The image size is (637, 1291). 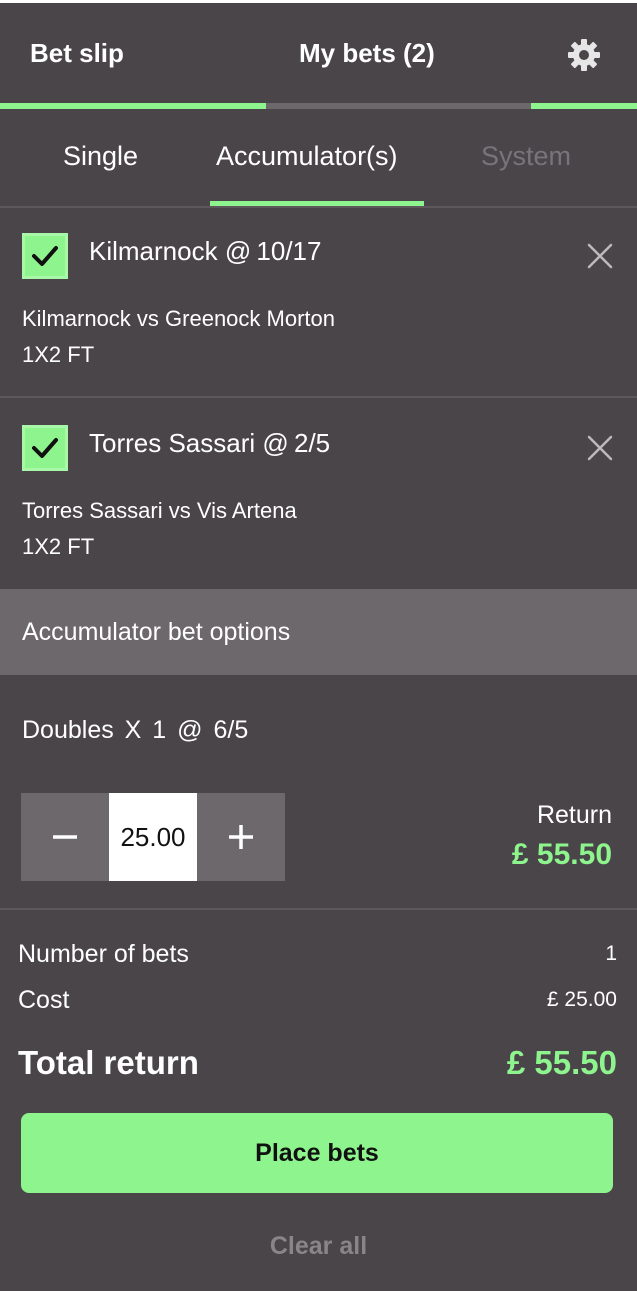 I want to click on return-label: Return, so click(x=574, y=815).